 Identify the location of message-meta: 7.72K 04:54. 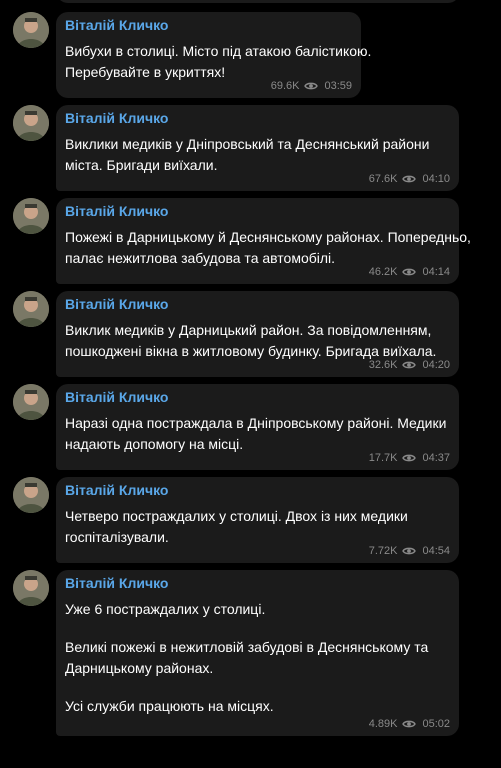
(409, 551).